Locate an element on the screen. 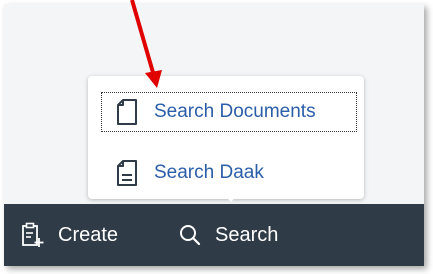 The image size is (433, 274). search-label: Search is located at coordinates (247, 234).